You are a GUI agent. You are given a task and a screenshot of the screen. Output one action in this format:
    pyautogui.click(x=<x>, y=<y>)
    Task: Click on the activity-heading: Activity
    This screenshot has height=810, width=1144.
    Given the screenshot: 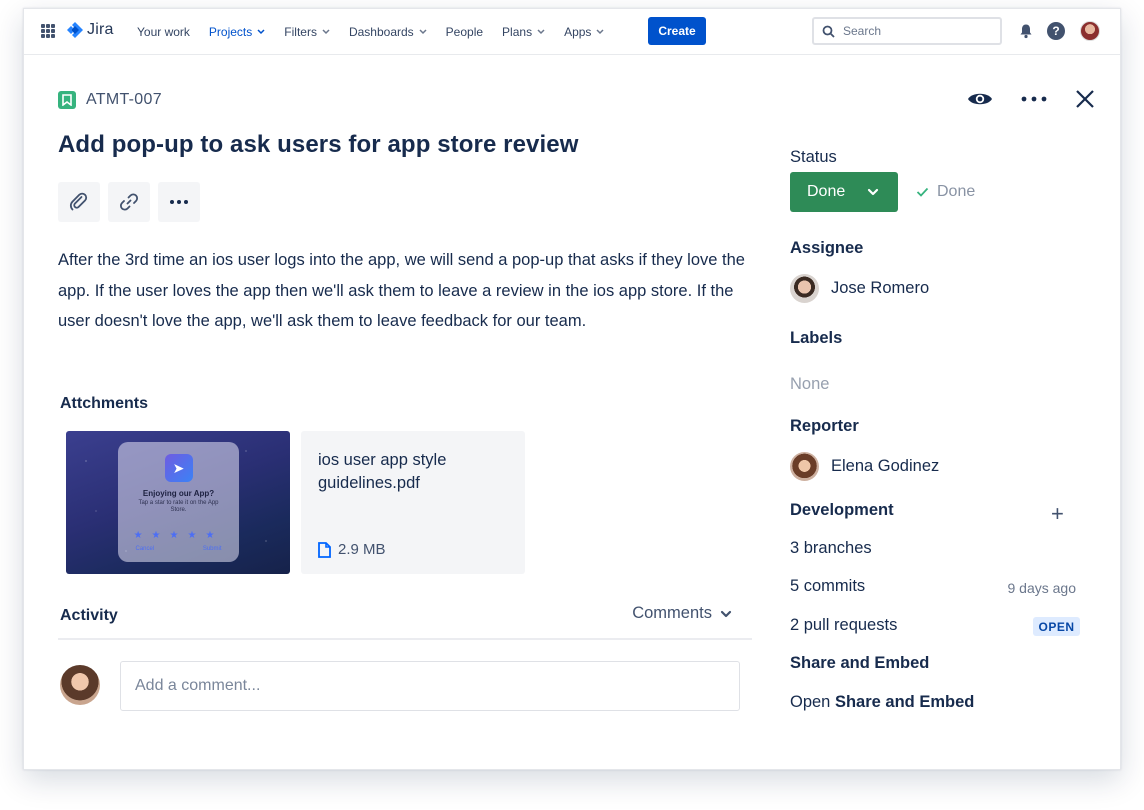 What is the action you would take?
    pyautogui.click(x=89, y=615)
    